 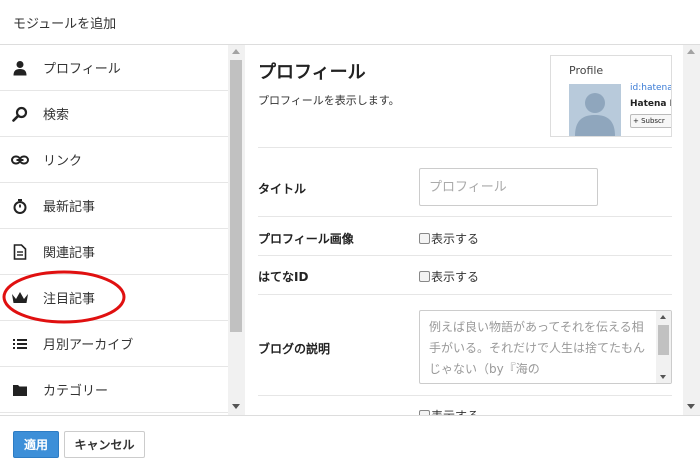 I want to click on sidebar-item-monthly-archive: 月別アーカイブ, so click(x=114, y=344).